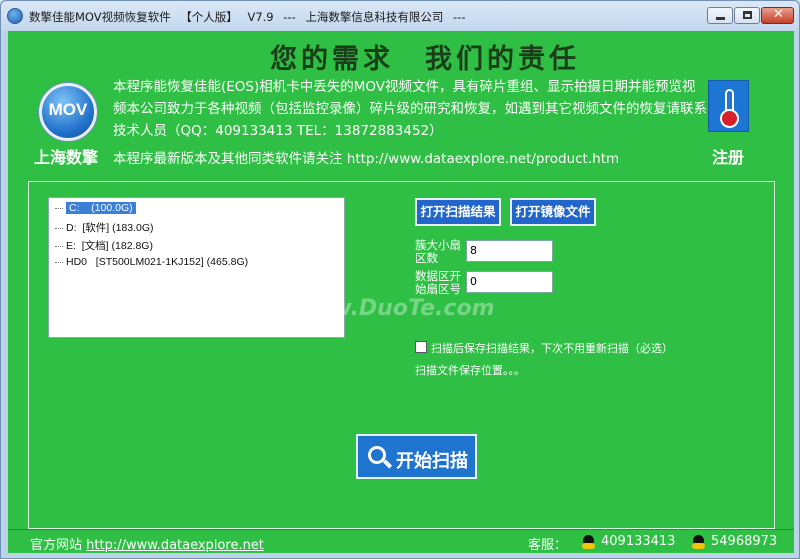 Image resolution: width=800 pixels, height=559 pixels. I want to click on drive-prefix: HD0, so click(77, 262).